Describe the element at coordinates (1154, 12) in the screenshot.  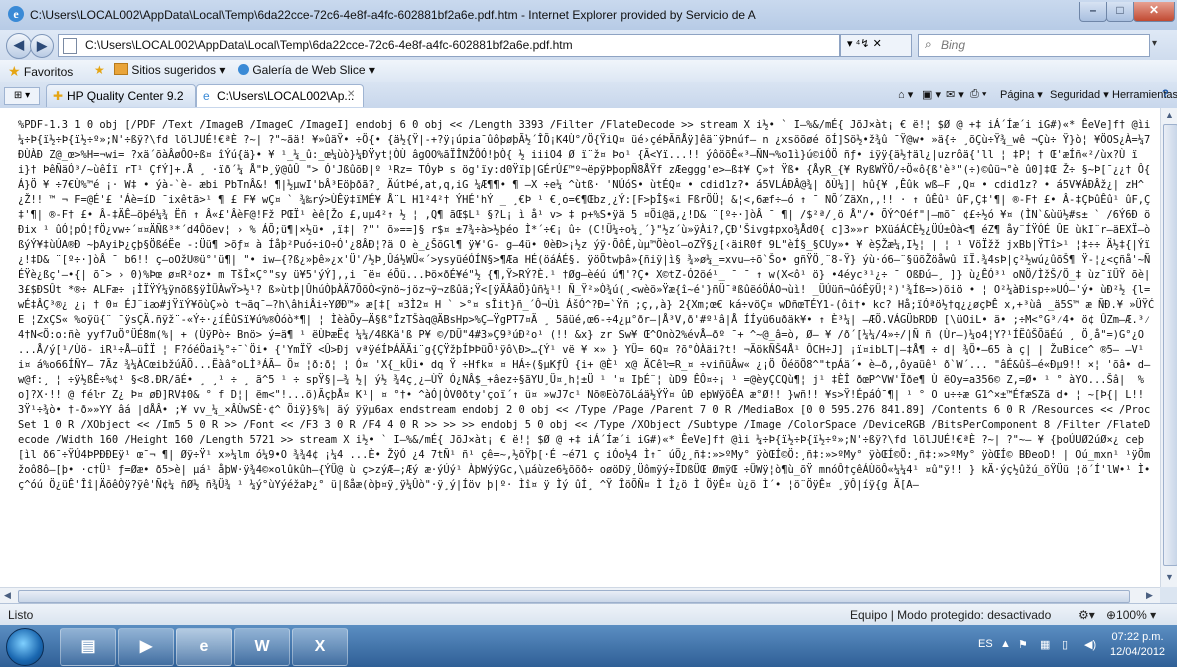
I see `close-window-button: ✕` at that location.